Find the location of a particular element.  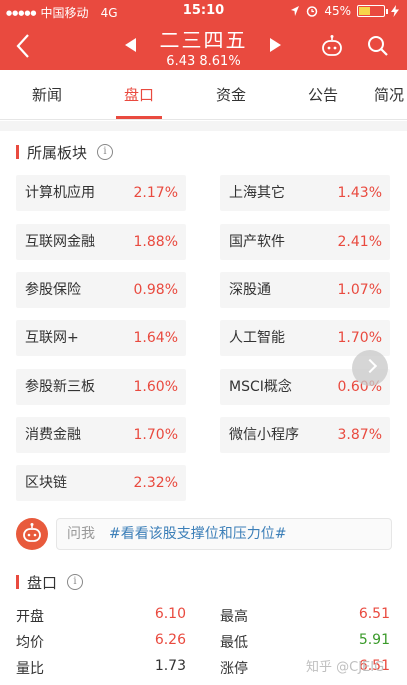

sector-name: 参股新三板 is located at coordinates (60, 387).